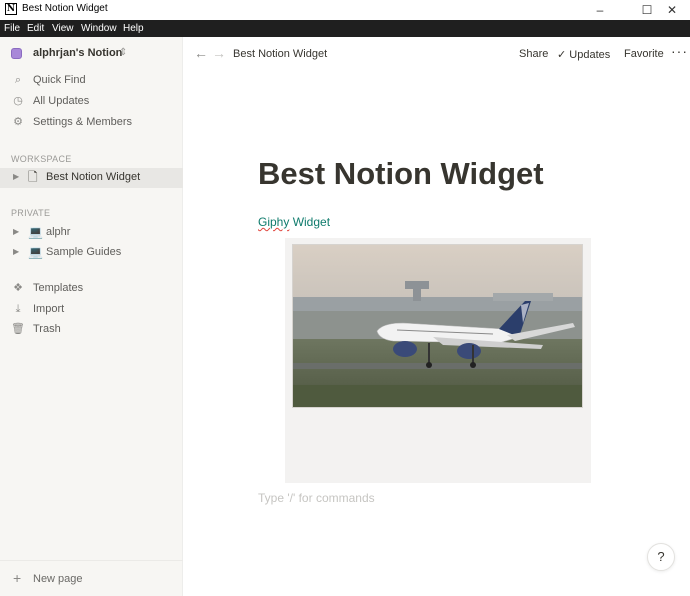 Image resolution: width=690 pixels, height=596 pixels. Describe the element at coordinates (18, 309) in the screenshot. I see `import-icon: ⤓` at that location.